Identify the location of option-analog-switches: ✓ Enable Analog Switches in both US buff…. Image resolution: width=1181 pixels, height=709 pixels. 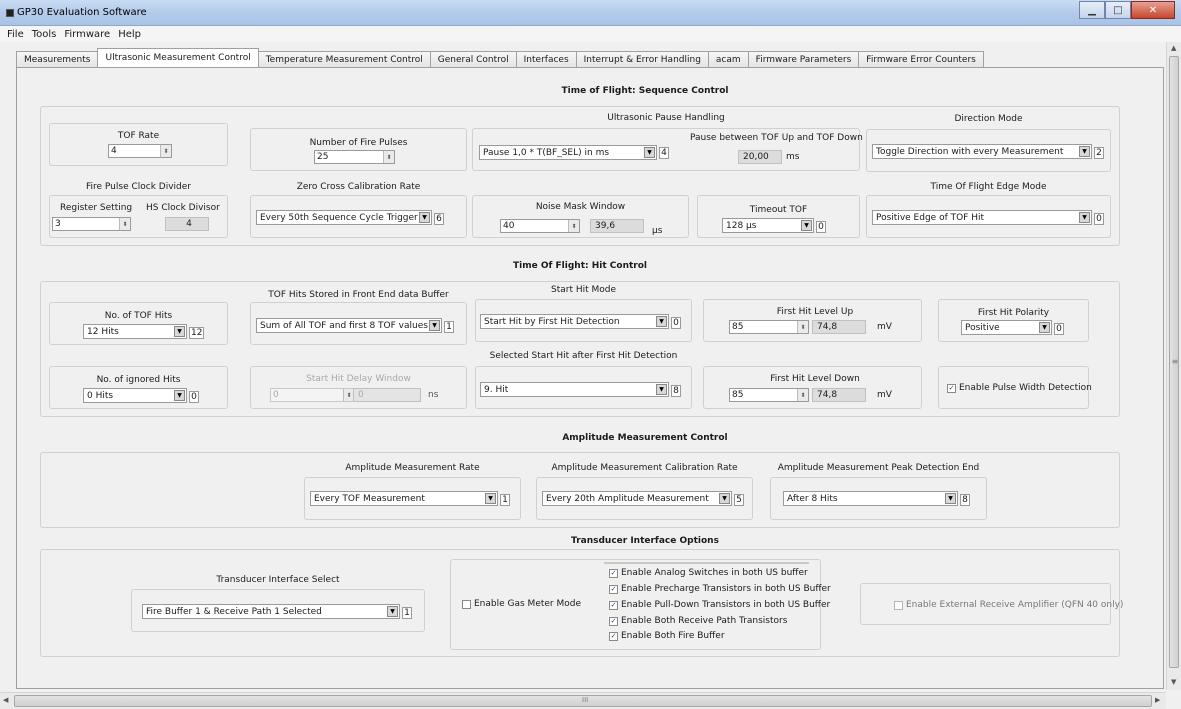
(708, 573).